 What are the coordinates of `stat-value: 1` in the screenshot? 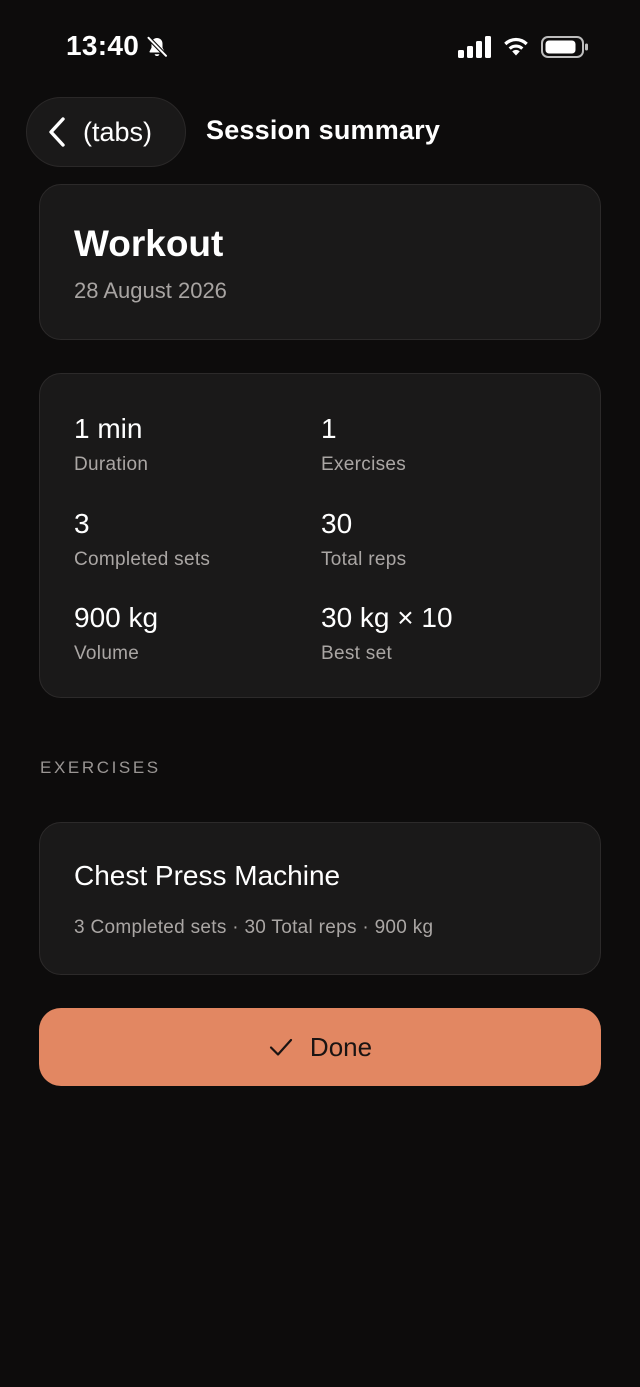 It's located at (329, 428).